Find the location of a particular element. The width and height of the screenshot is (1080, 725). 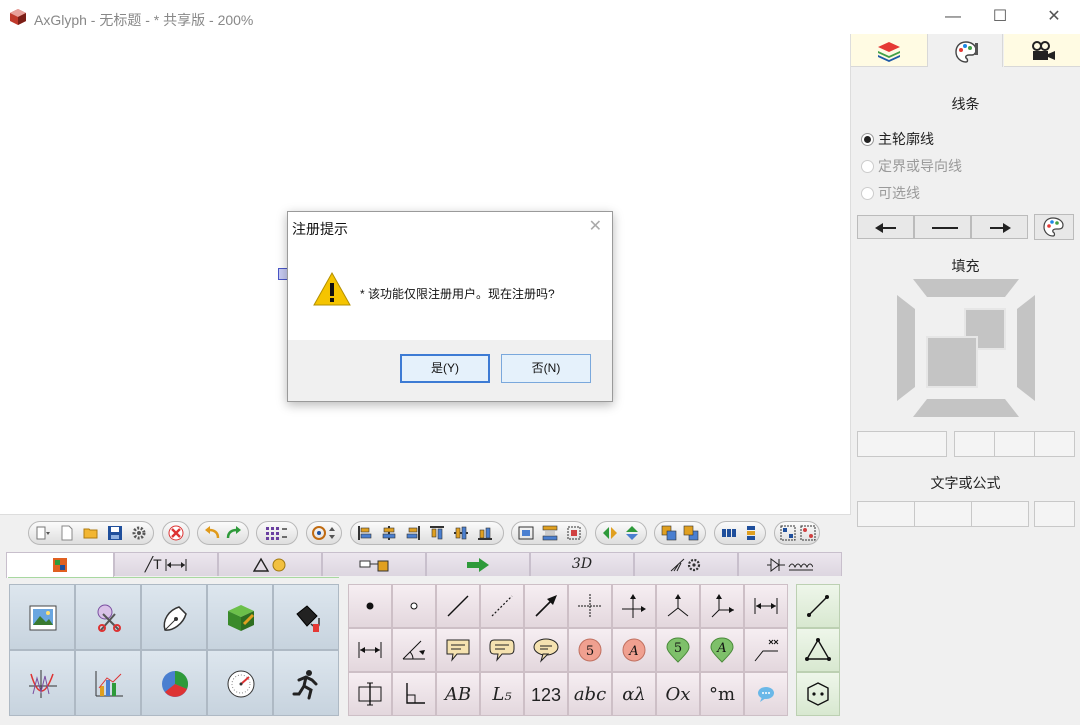

axes-tool is located at coordinates (634, 606).